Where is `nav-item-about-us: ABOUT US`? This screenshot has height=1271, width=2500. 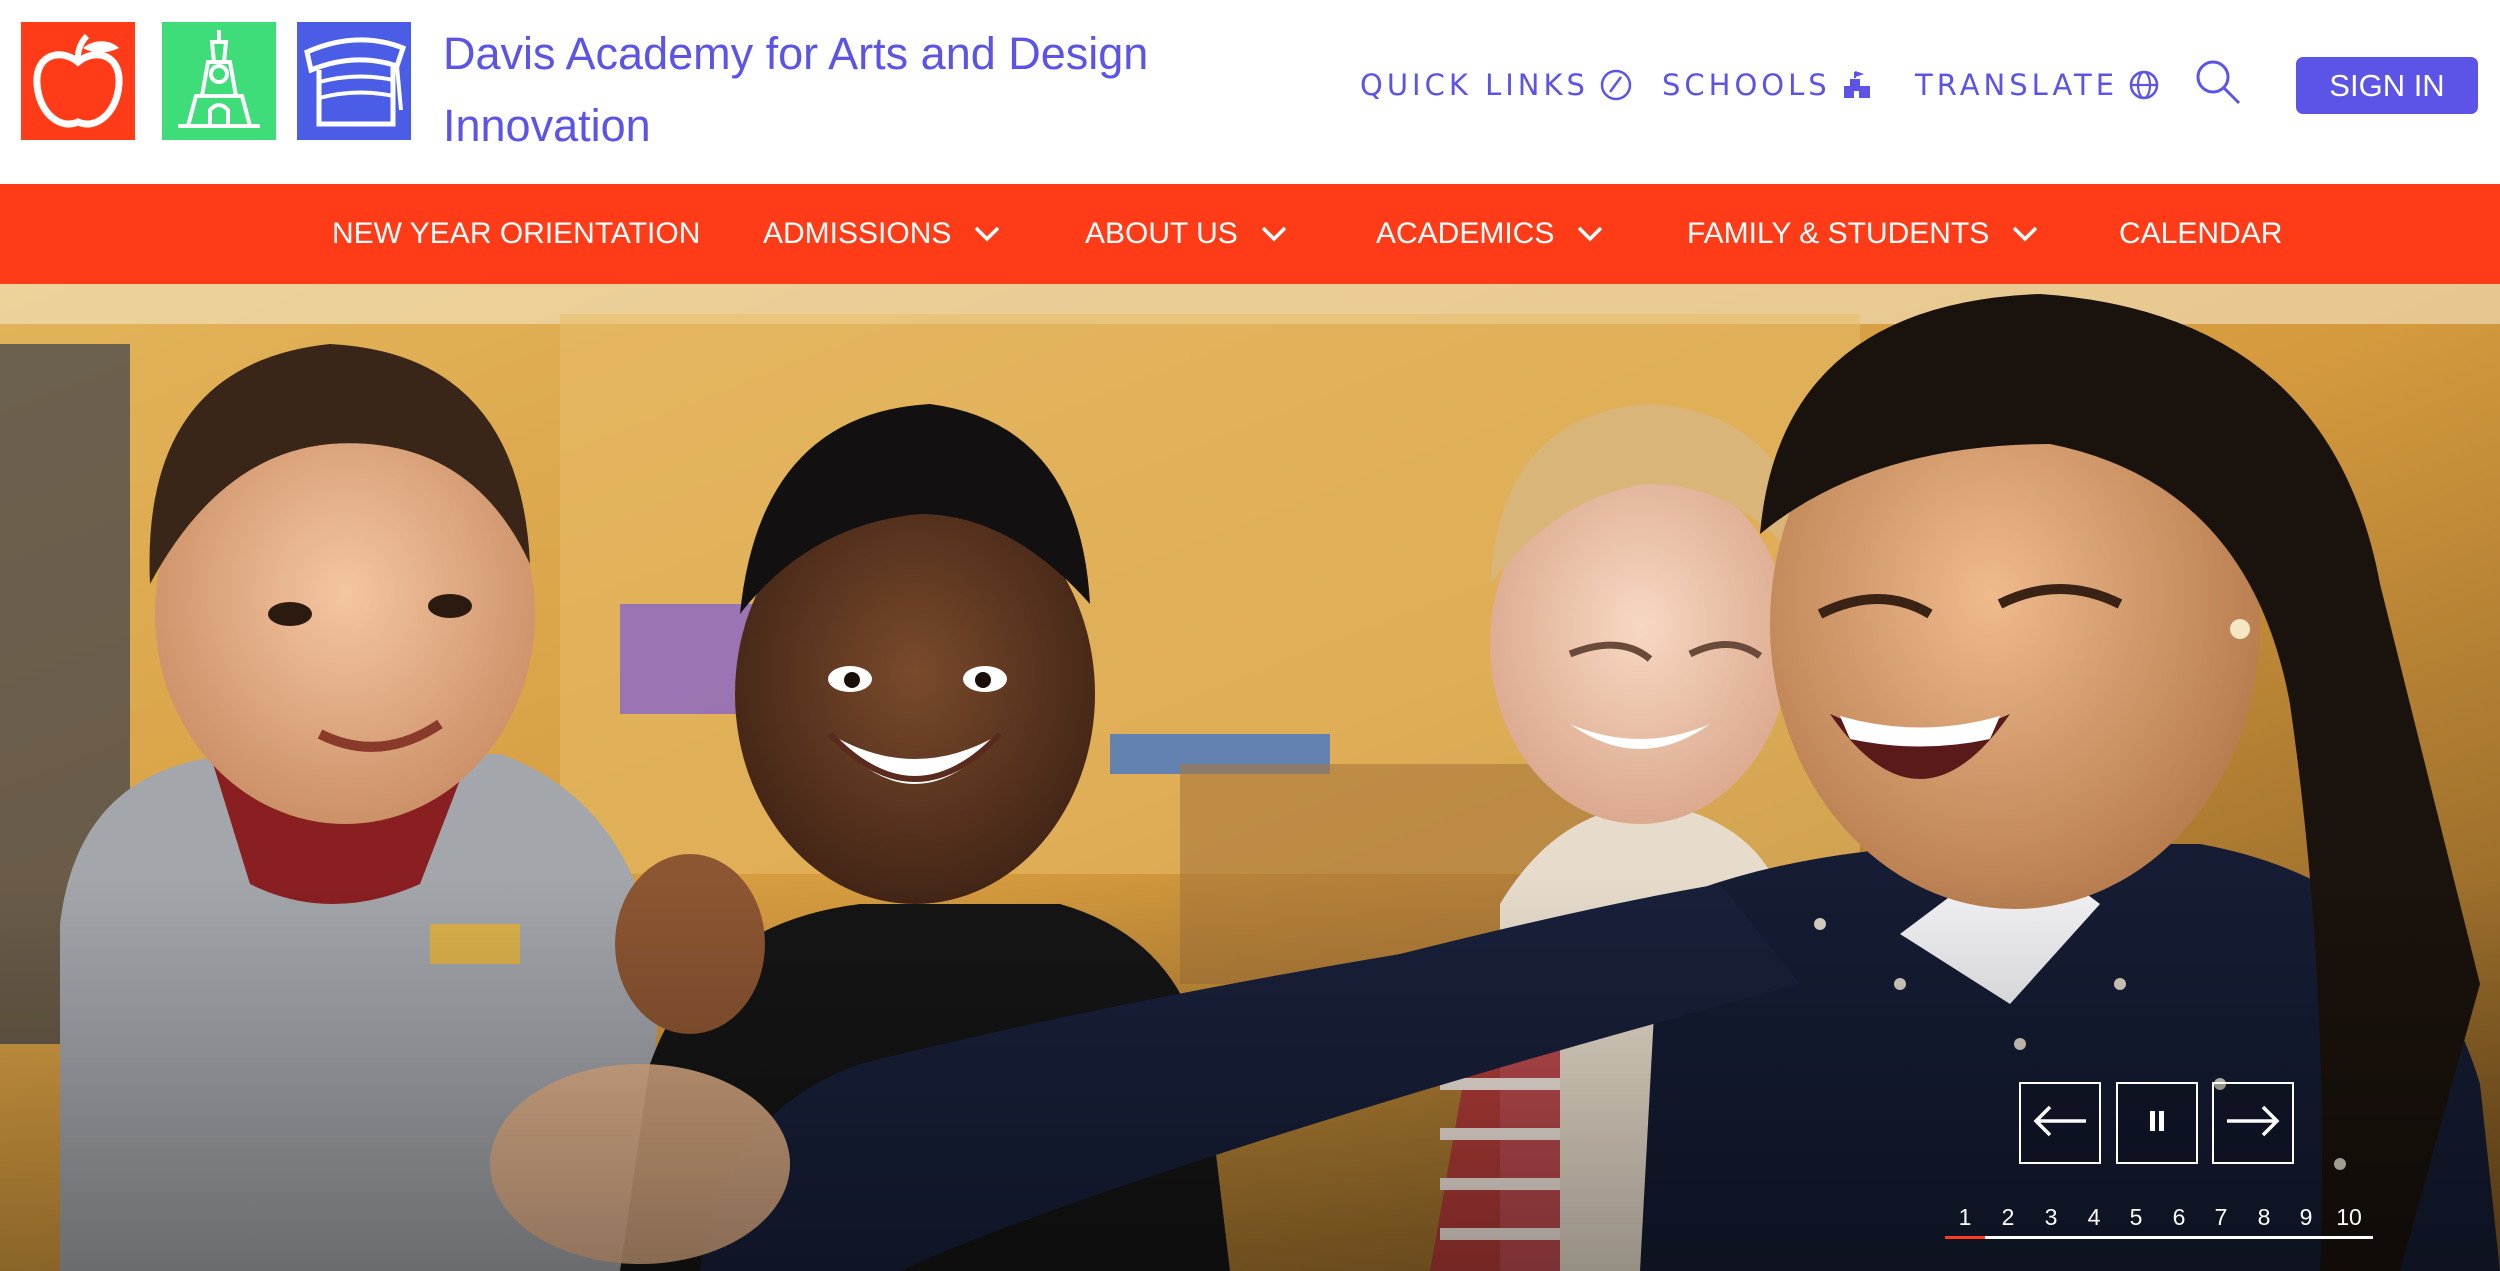
nav-item-about-us: ABOUT US is located at coordinates (1186, 234).